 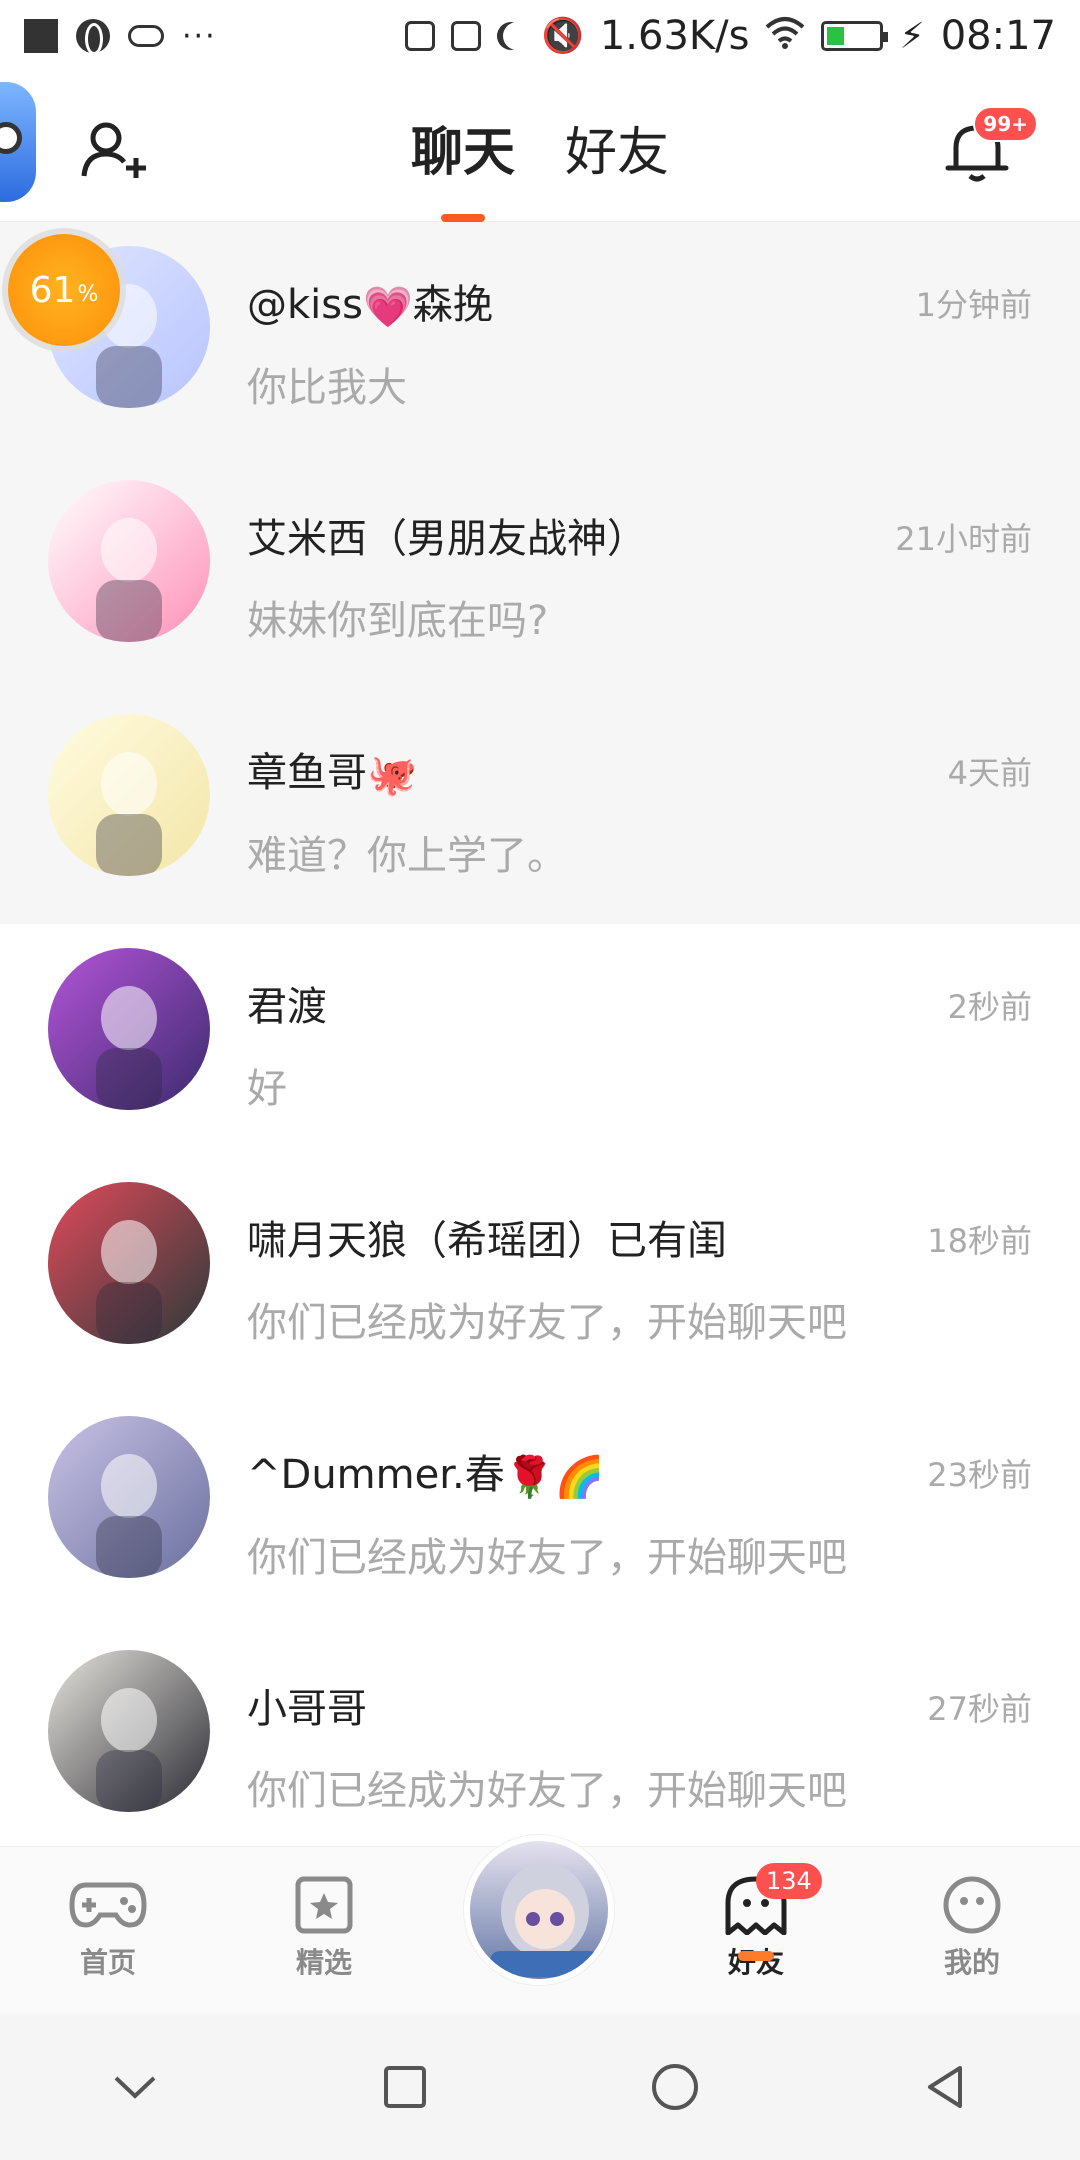 I want to click on network-speed: 1.63K/s, so click(x=674, y=36).